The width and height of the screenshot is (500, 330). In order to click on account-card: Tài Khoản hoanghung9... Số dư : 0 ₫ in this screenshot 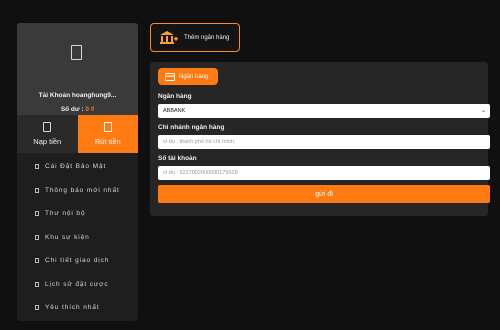, I will do `click(77, 69)`.